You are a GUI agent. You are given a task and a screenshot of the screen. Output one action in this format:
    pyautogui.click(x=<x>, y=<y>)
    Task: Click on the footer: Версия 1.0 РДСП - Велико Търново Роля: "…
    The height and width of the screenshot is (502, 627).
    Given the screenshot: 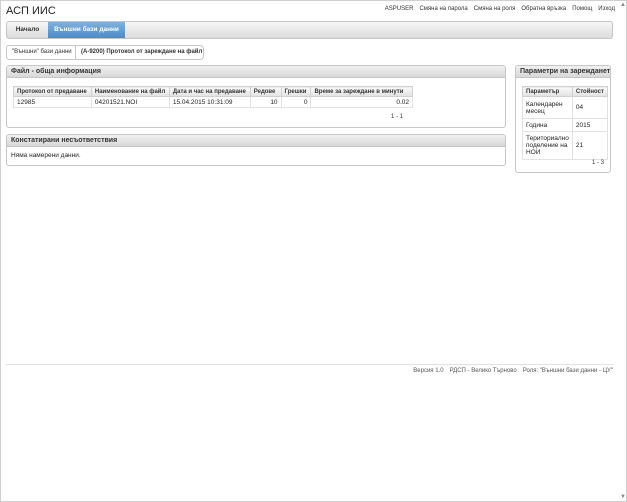 What is the action you would take?
    pyautogui.click(x=513, y=371)
    